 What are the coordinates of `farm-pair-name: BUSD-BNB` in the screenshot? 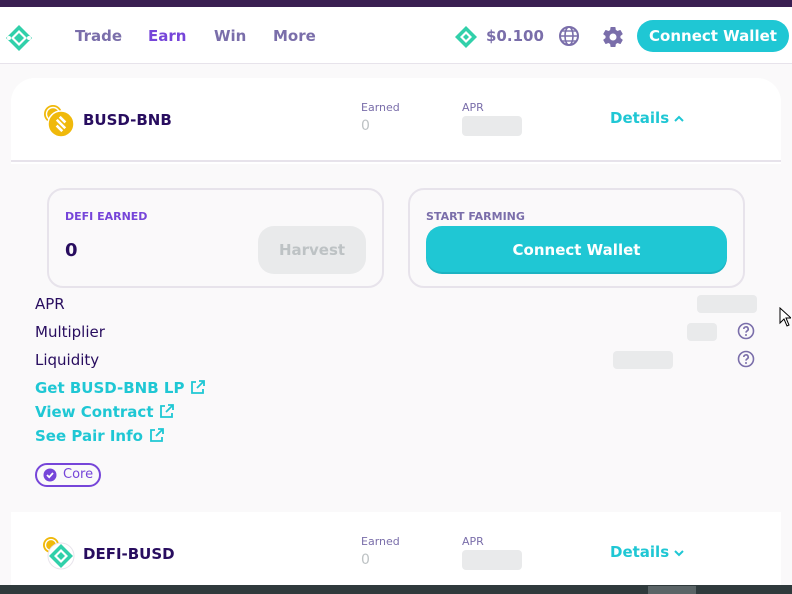 It's located at (127, 120).